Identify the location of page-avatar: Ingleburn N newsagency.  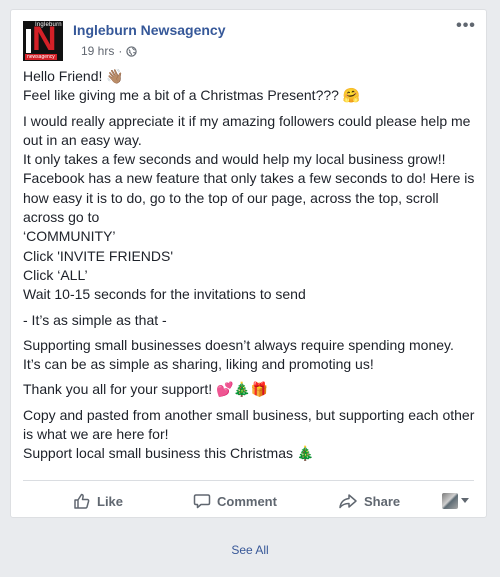
(43, 41).